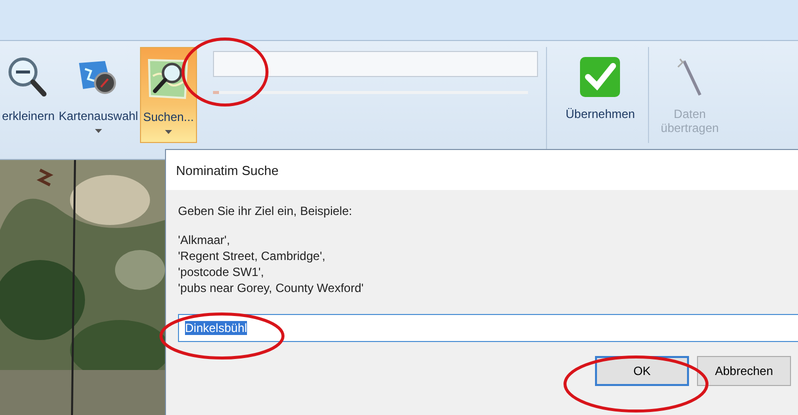  What do you see at coordinates (642, 371) in the screenshot?
I see `dialog-button: OK` at bounding box center [642, 371].